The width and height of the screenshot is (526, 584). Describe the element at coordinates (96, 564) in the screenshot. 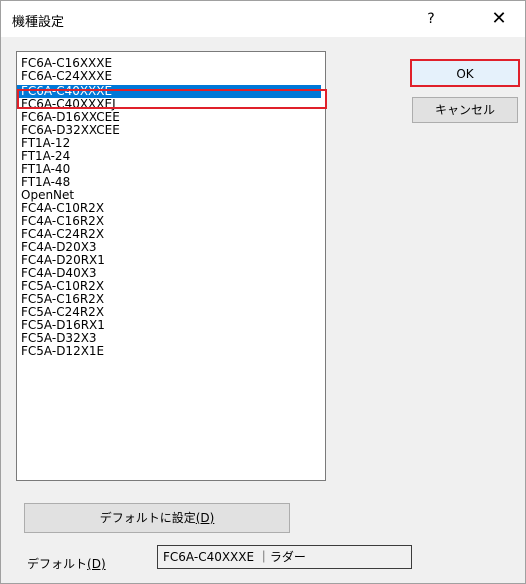

I see `default-label-accesskey: (D)` at that location.